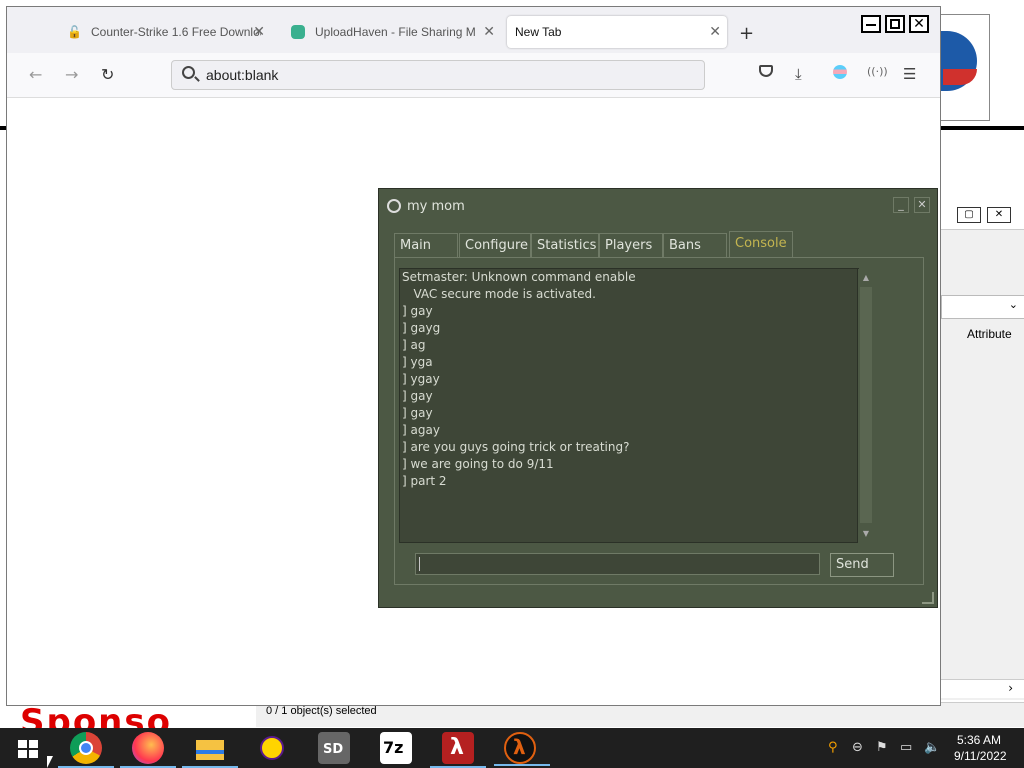 The image size is (1024, 768). Describe the element at coordinates (478, 464) in the screenshot. I see `console-line: ] we are going to do 9/11` at that location.